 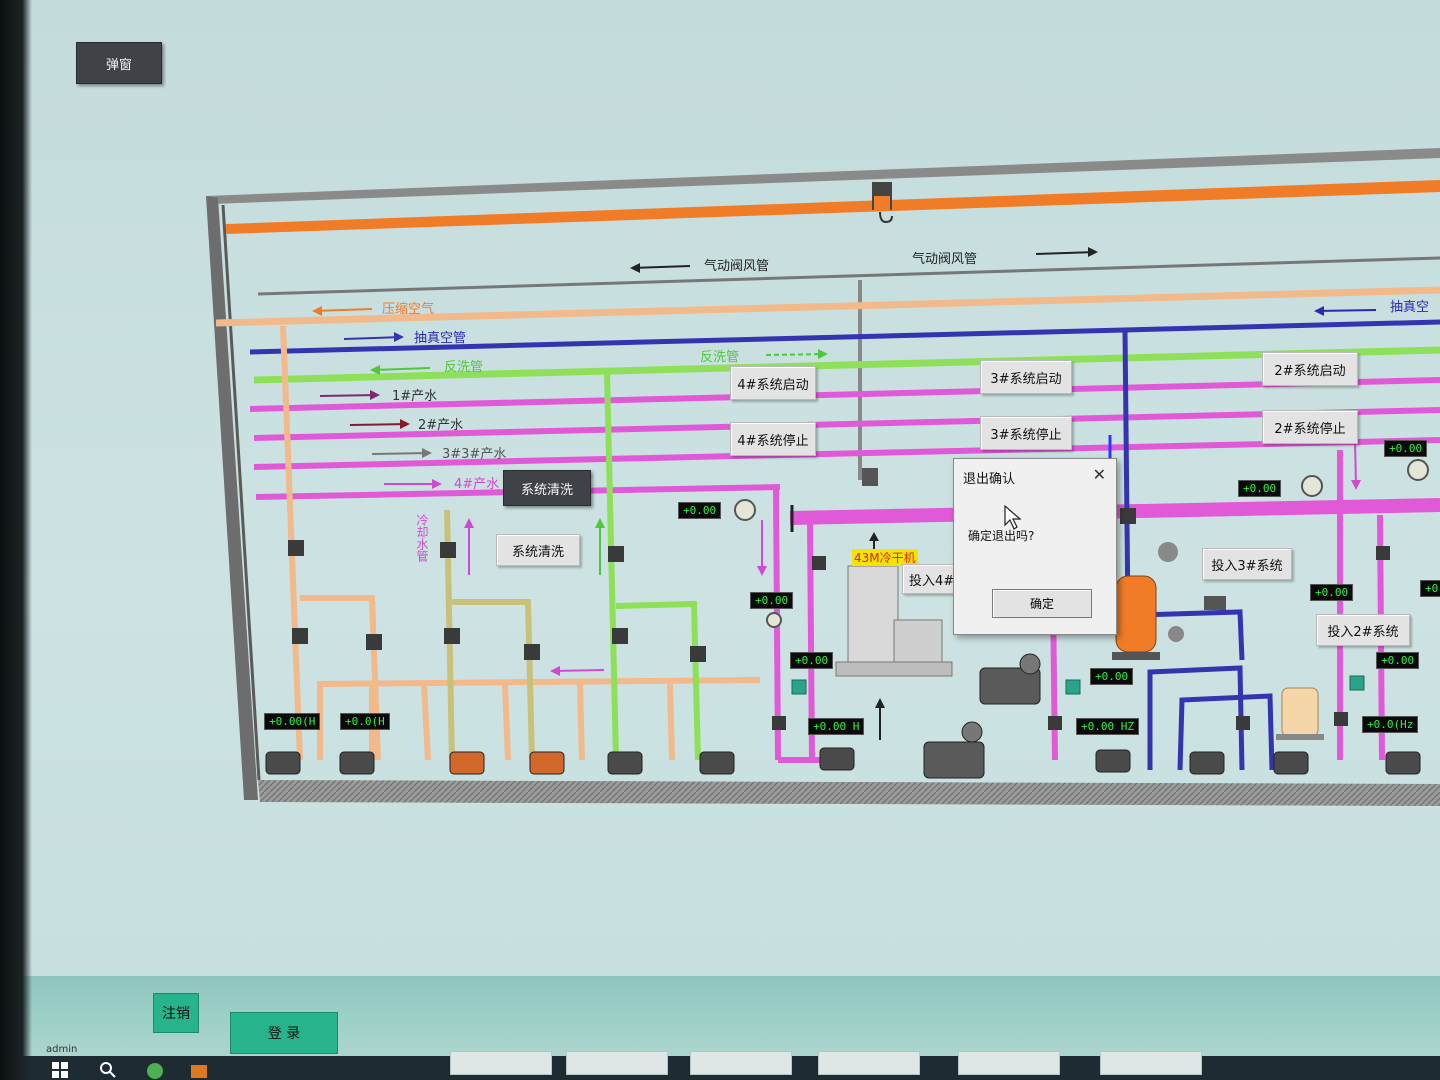 I want to click on system-wash-button: 系统清洗, so click(x=538, y=550).